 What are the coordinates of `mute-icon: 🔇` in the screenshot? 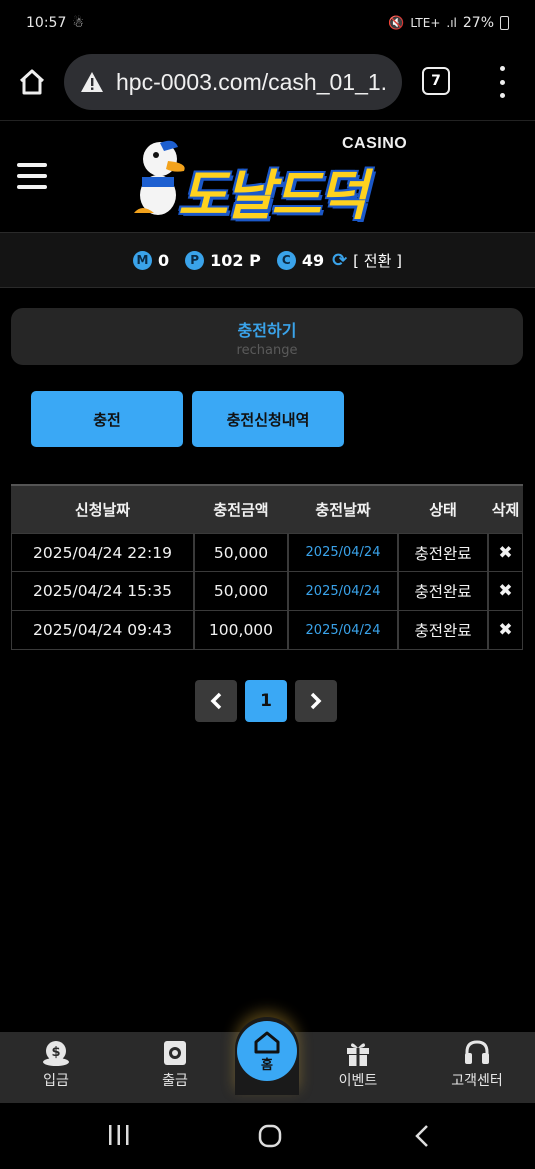 It's located at (396, 23).